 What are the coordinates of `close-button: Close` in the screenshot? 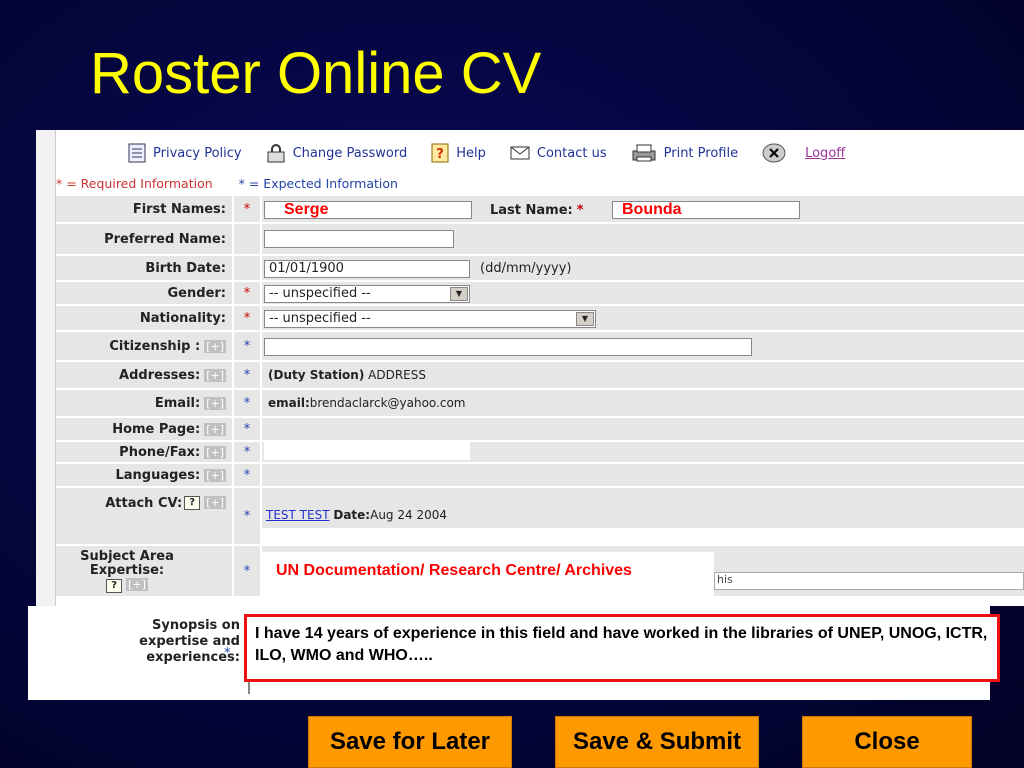 It's located at (887, 742).